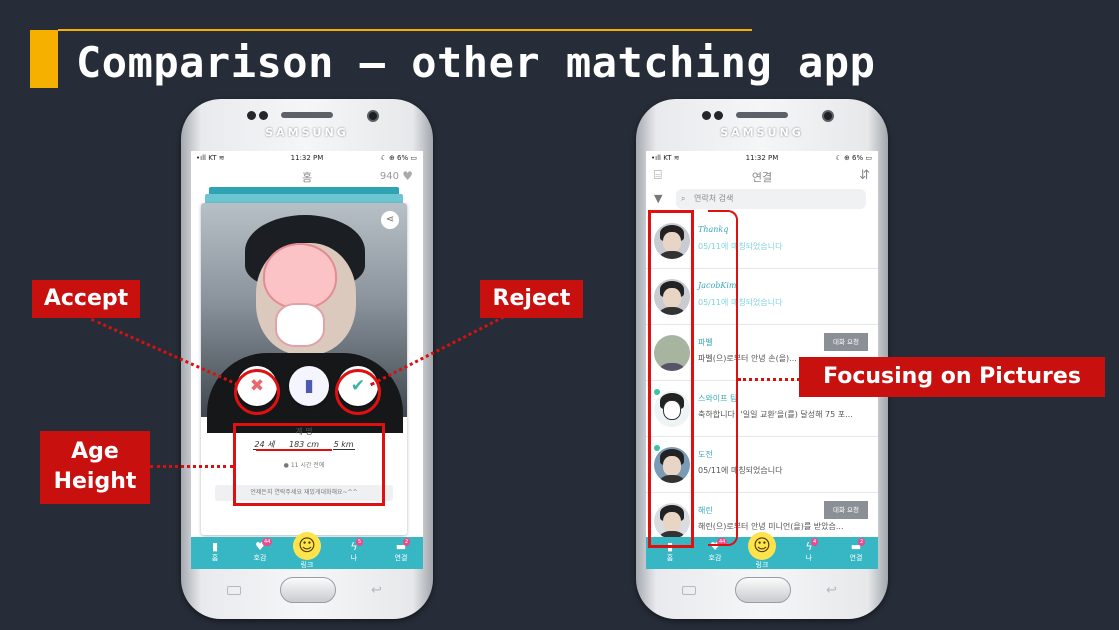  What do you see at coordinates (260, 550) in the screenshot?
I see `tab-likes: ♥ 44 호감` at bounding box center [260, 550].